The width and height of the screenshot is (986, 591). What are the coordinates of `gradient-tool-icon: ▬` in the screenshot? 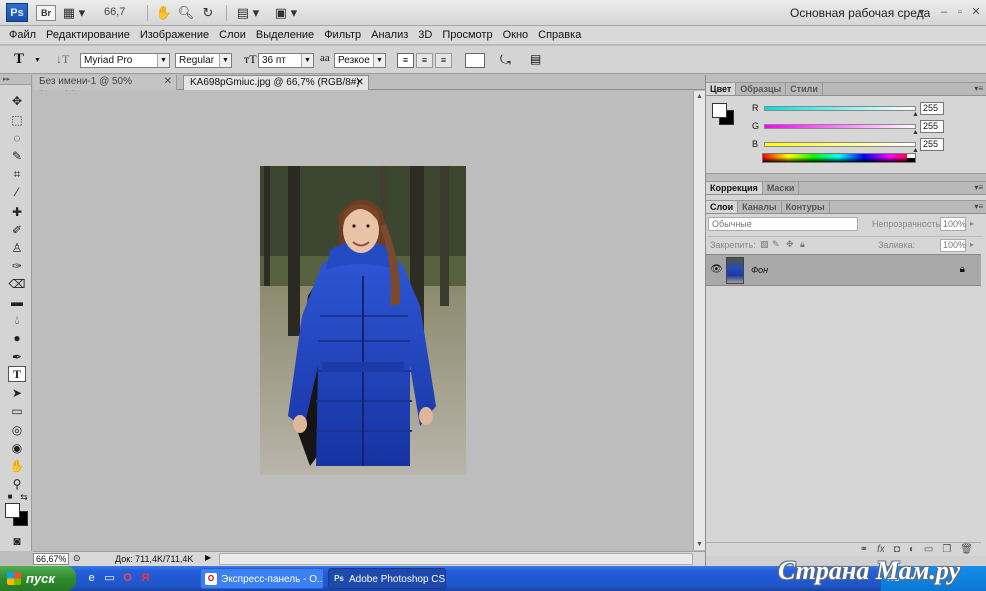 It's located at (17, 302).